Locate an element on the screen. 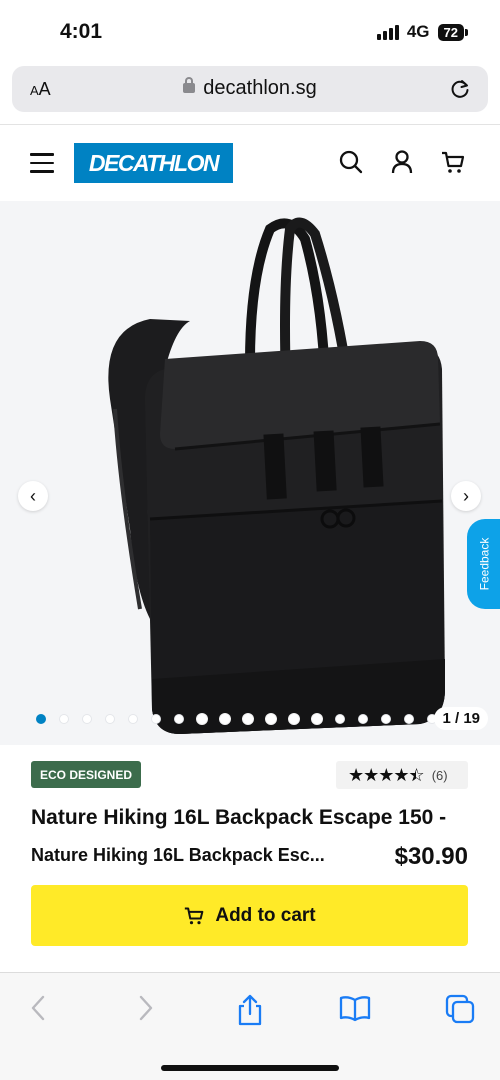 This screenshot has height=1080, width=500. domain-text: decathlon.sg is located at coordinates (260, 88).